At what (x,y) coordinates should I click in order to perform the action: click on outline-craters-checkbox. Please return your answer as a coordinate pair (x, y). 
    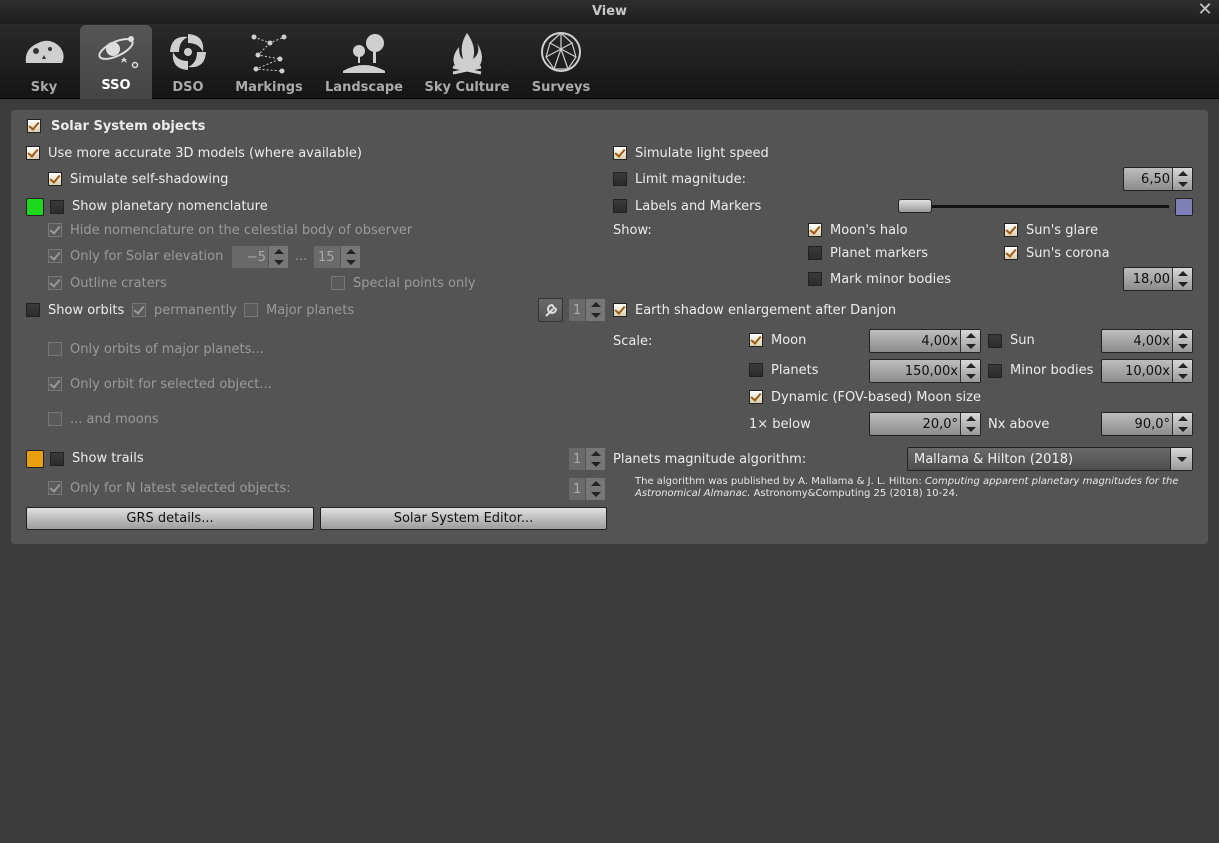
    Looking at the image, I should click on (55, 283).